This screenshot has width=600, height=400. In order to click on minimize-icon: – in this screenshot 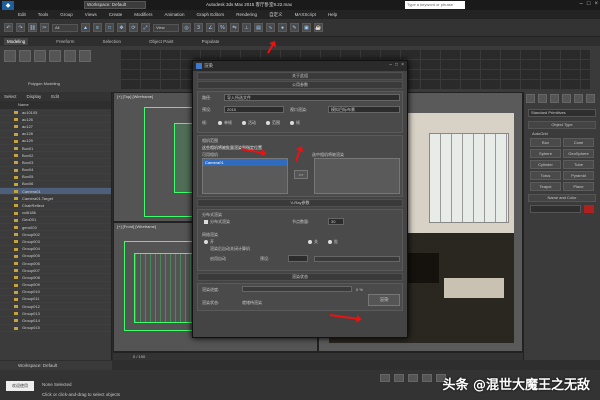, I will do `click(581, 4)`.